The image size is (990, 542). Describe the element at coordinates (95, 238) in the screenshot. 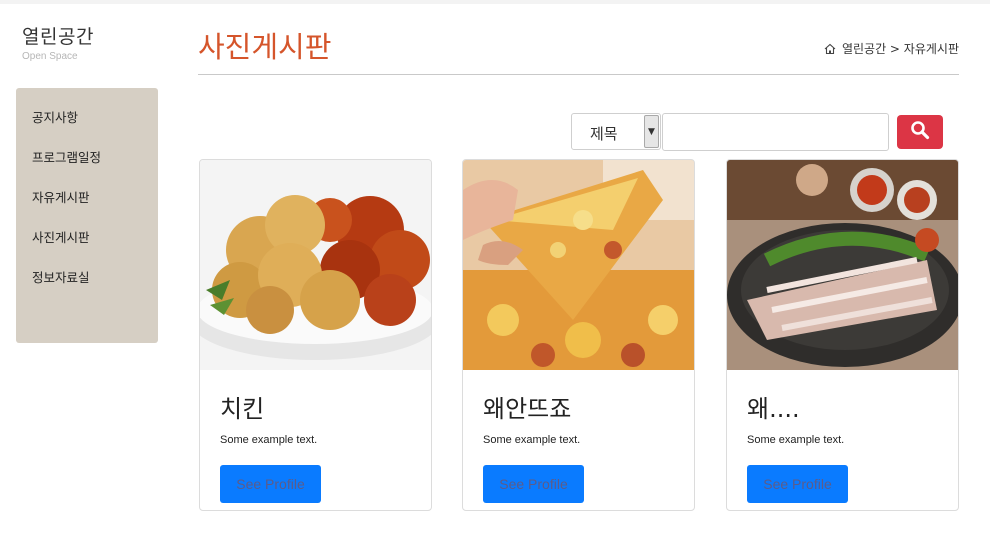

I see `sidebar-item-photo-board: 사진게시판` at that location.